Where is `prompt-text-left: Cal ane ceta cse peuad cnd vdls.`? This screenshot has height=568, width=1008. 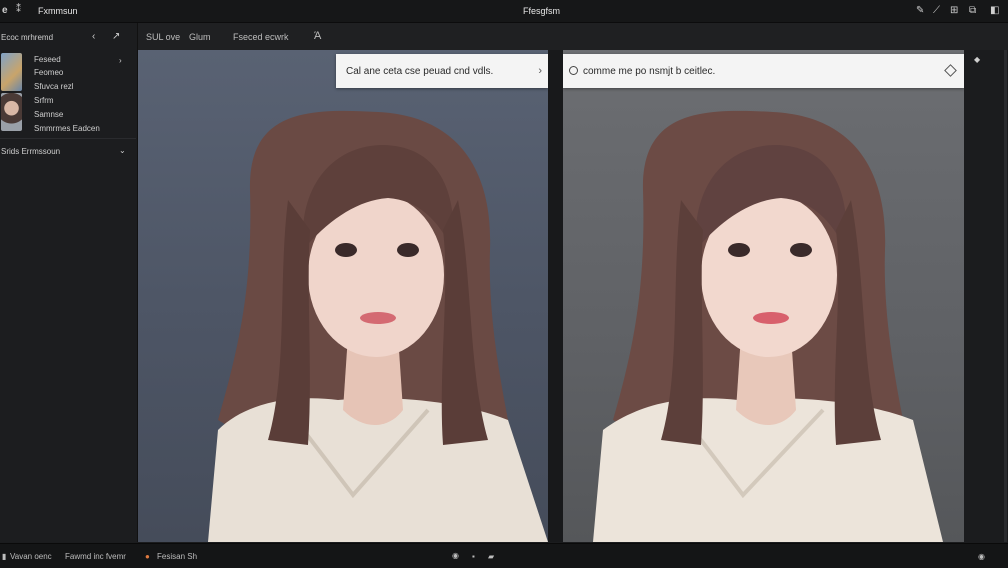 prompt-text-left: Cal ane ceta cse peuad cnd vdls. is located at coordinates (420, 71).